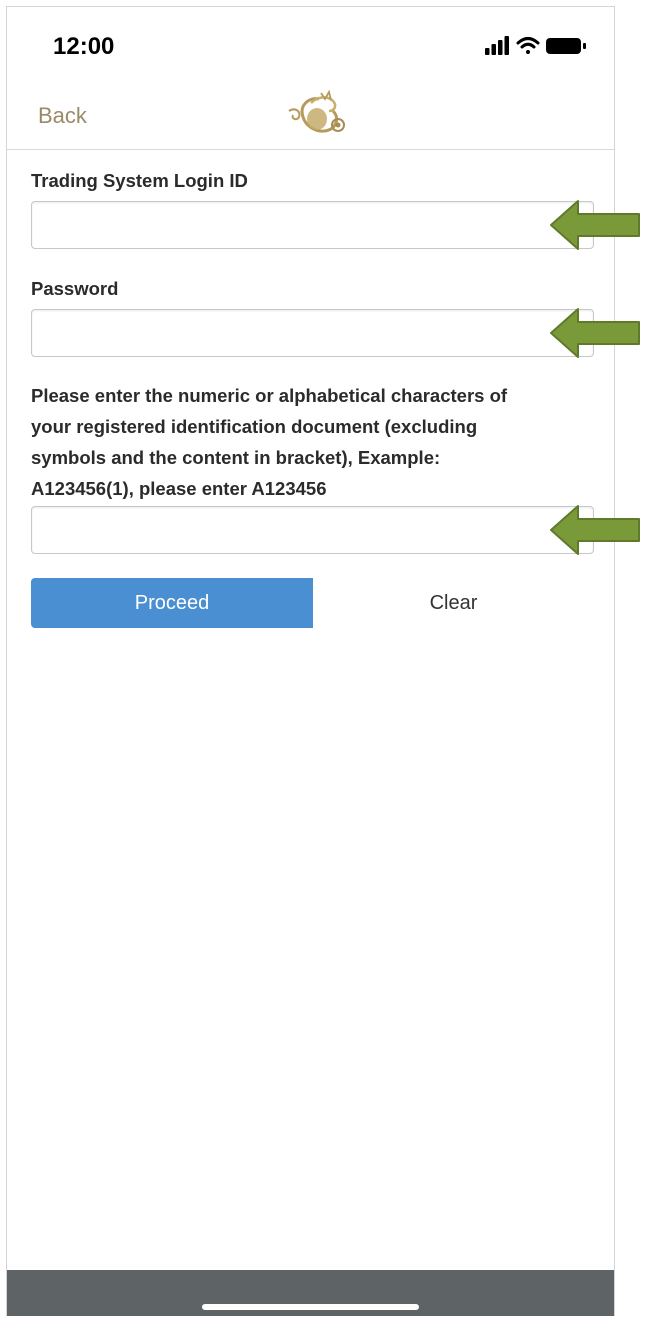 The height and width of the screenshot is (1318, 646). I want to click on status-time: 12:00, so click(84, 46).